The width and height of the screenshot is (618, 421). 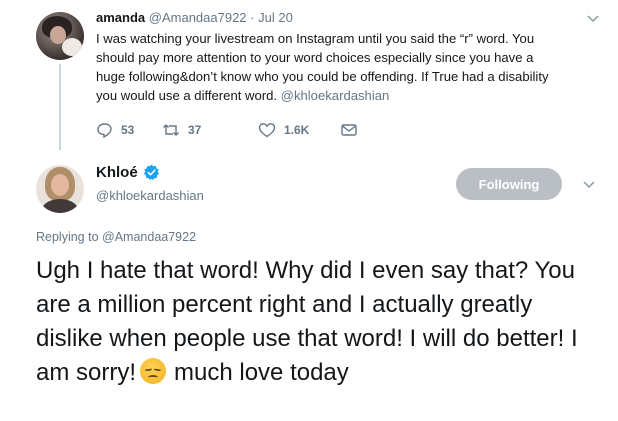 I want to click on replying-to: Replying to @Amandaa7922, so click(x=116, y=237).